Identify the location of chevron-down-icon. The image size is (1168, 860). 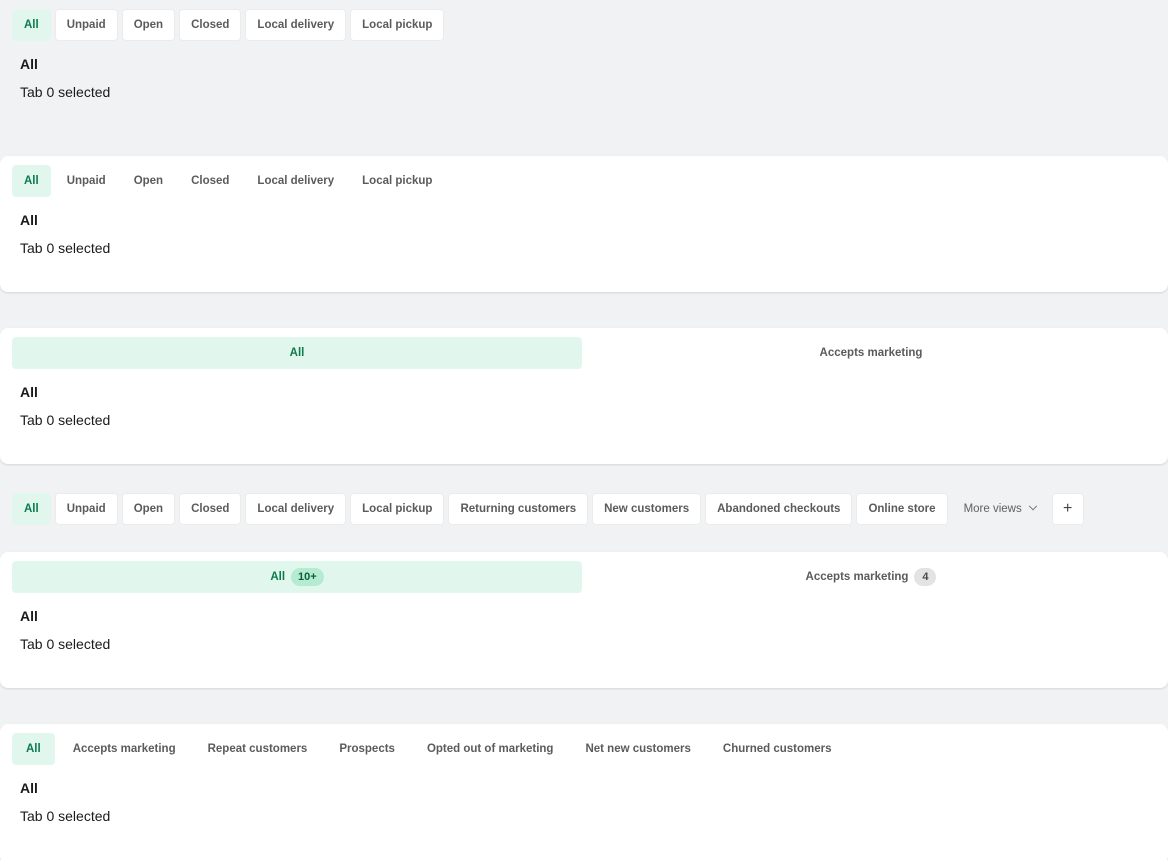
(1032, 506).